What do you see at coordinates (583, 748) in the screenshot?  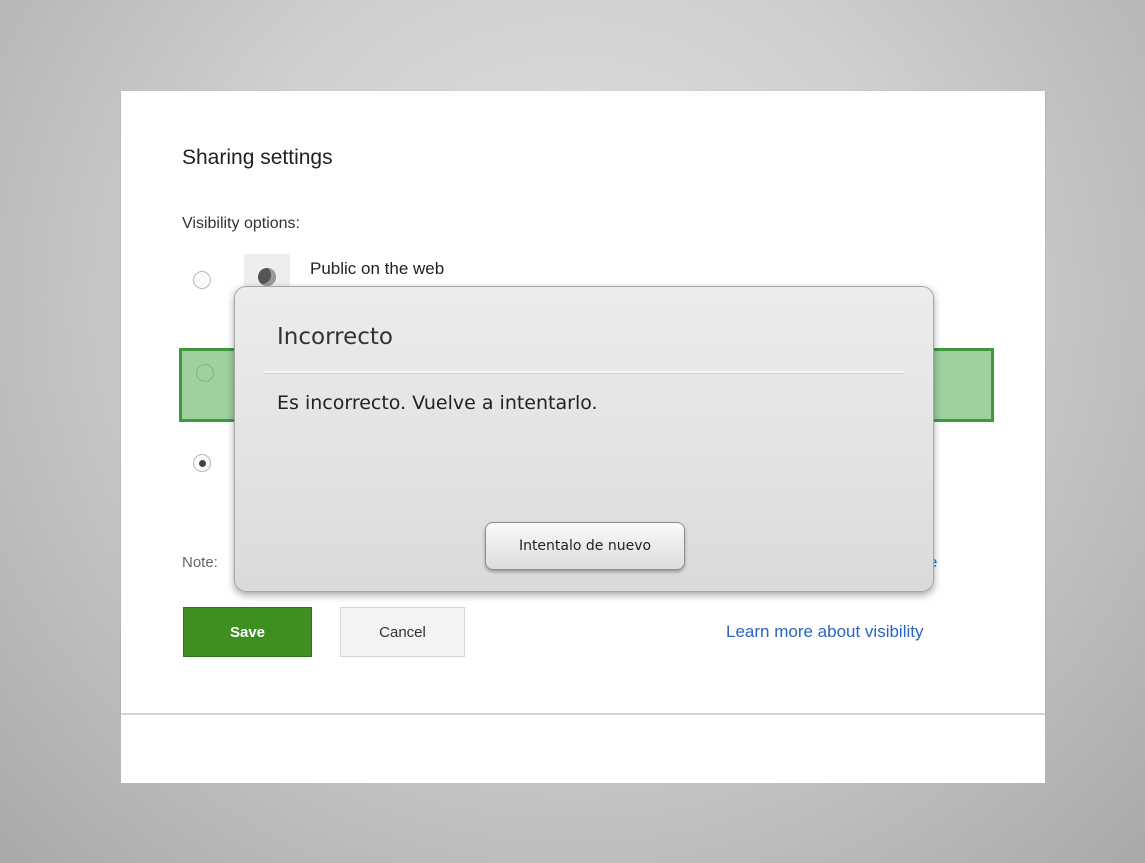 I see `panel-footer` at bounding box center [583, 748].